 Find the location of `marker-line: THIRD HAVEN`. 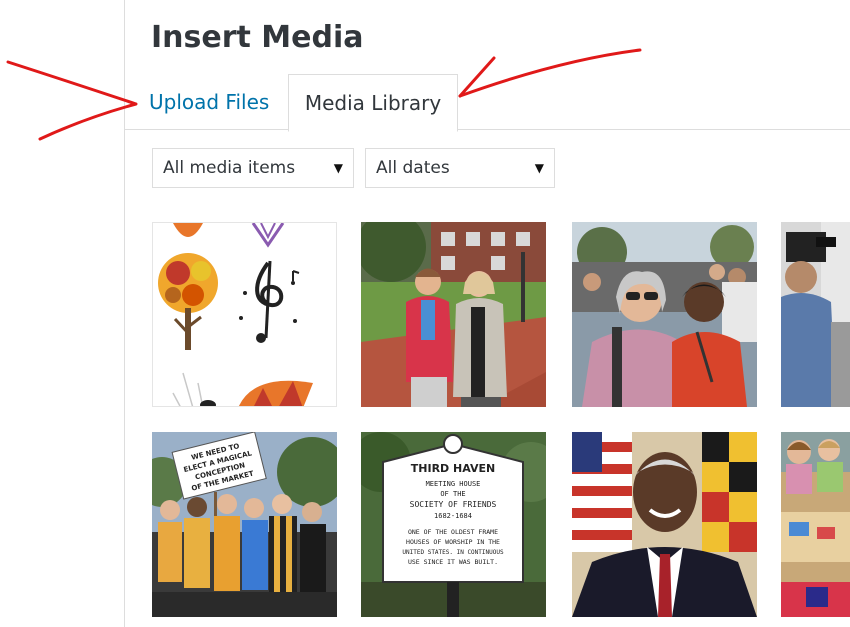

marker-line: THIRD HAVEN is located at coordinates (453, 468).